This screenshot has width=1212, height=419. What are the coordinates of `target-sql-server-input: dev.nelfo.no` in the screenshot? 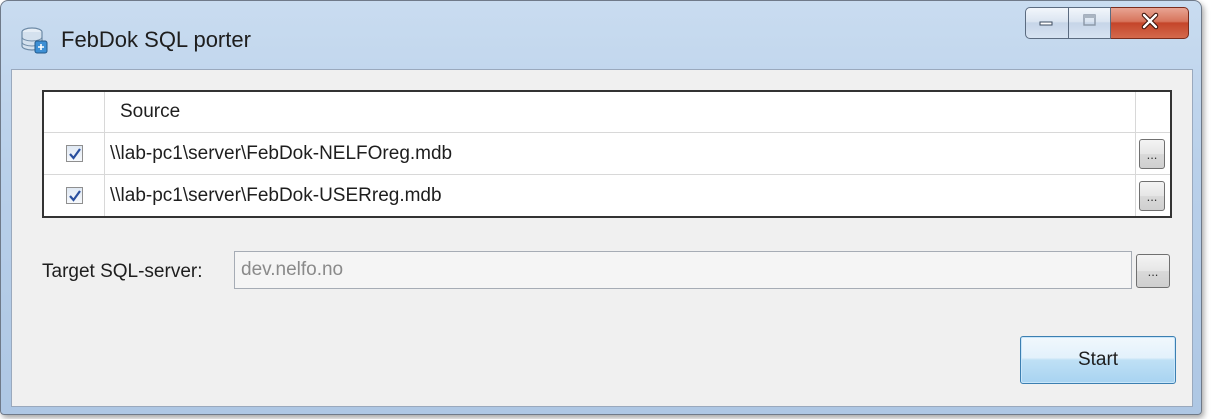 It's located at (683, 270).